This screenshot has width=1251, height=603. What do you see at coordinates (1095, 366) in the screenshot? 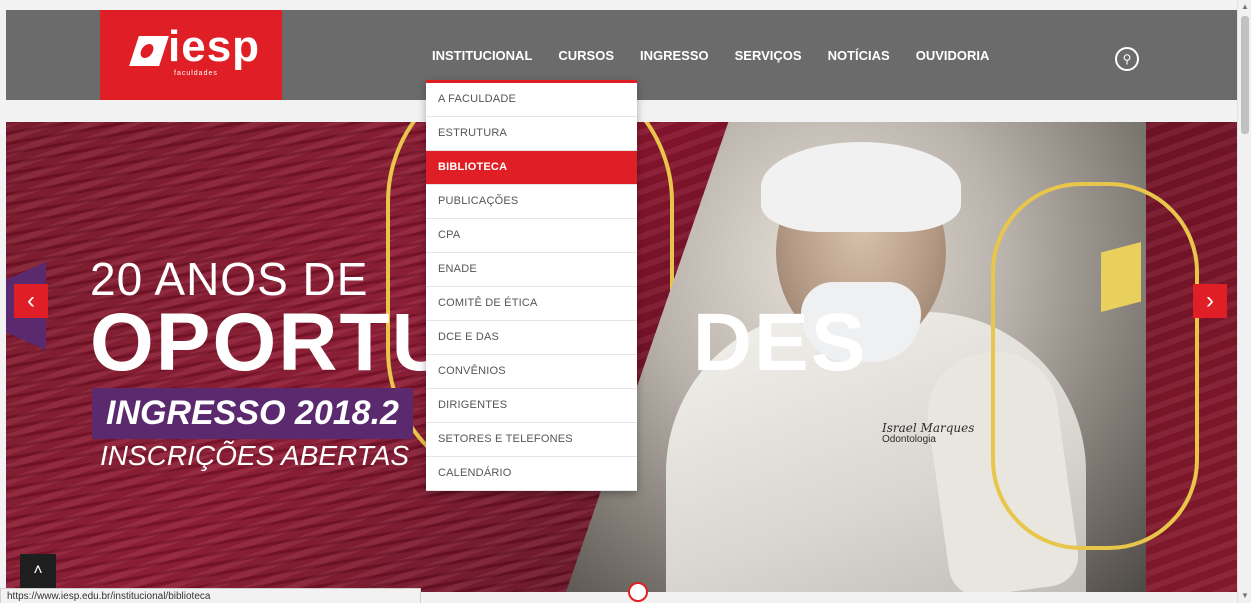
I see `decor-arc-right` at bounding box center [1095, 366].